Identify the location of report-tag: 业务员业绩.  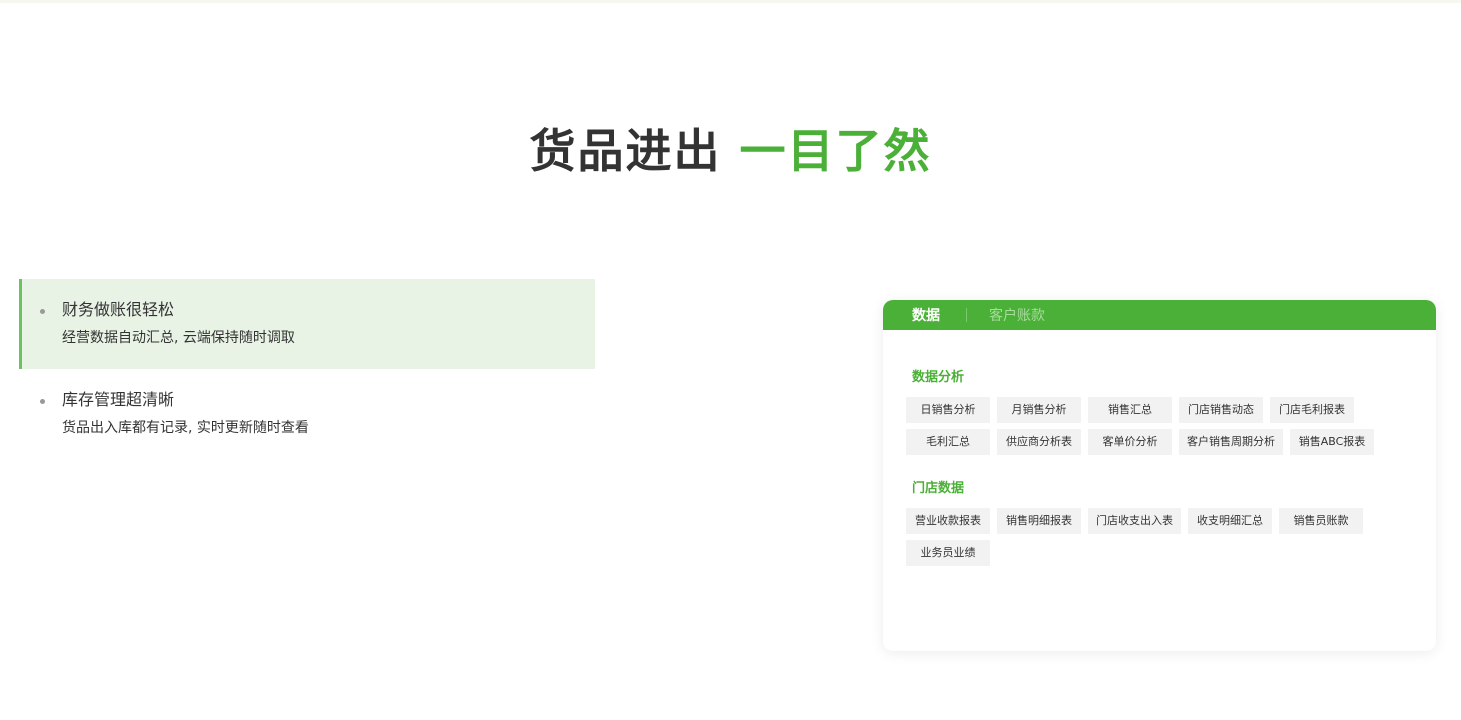
(948, 553).